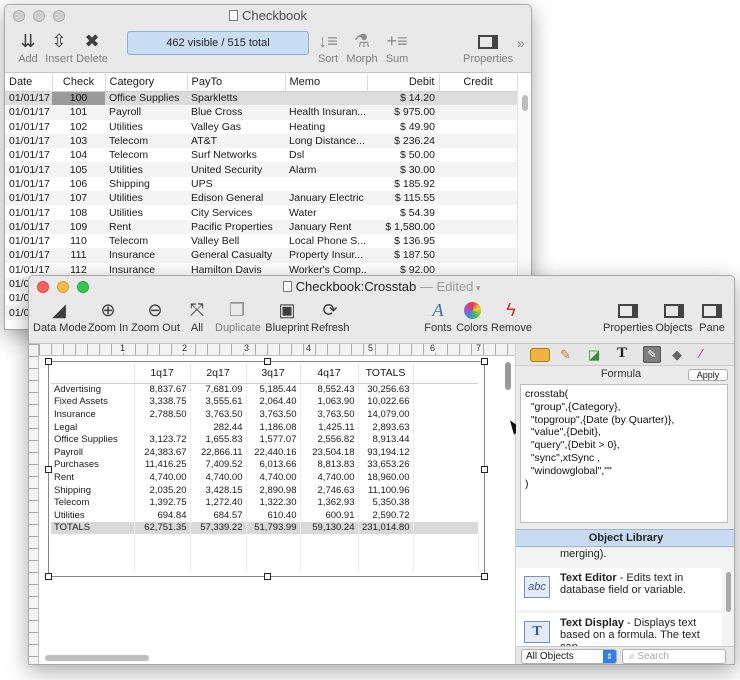  I want to click on table-cell: 101, so click(78, 112).